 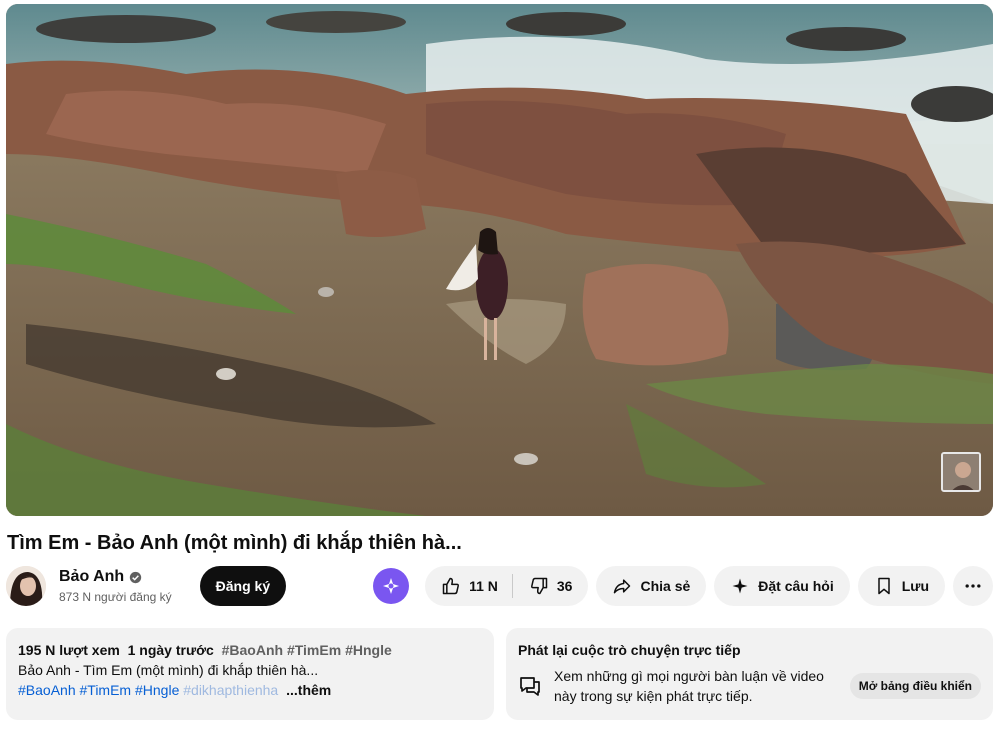 I want to click on ask-button: Đặt câu hỏi, so click(x=782, y=586).